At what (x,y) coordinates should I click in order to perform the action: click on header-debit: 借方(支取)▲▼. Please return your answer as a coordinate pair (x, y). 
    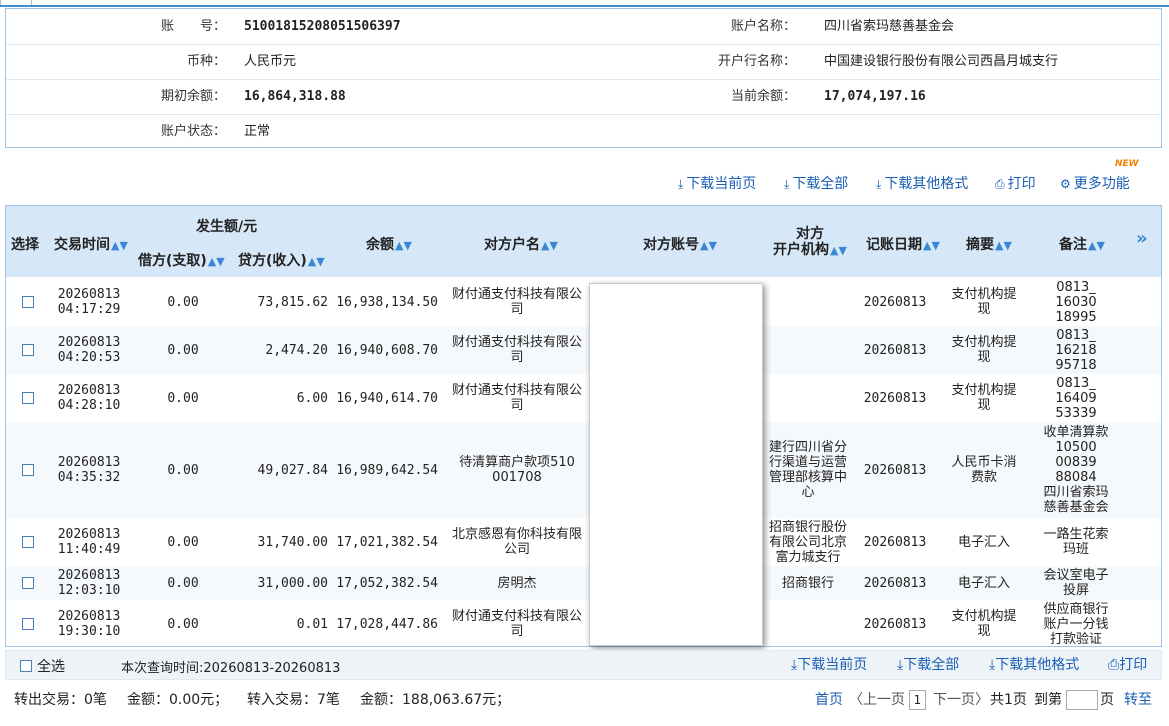
    Looking at the image, I should click on (181, 260).